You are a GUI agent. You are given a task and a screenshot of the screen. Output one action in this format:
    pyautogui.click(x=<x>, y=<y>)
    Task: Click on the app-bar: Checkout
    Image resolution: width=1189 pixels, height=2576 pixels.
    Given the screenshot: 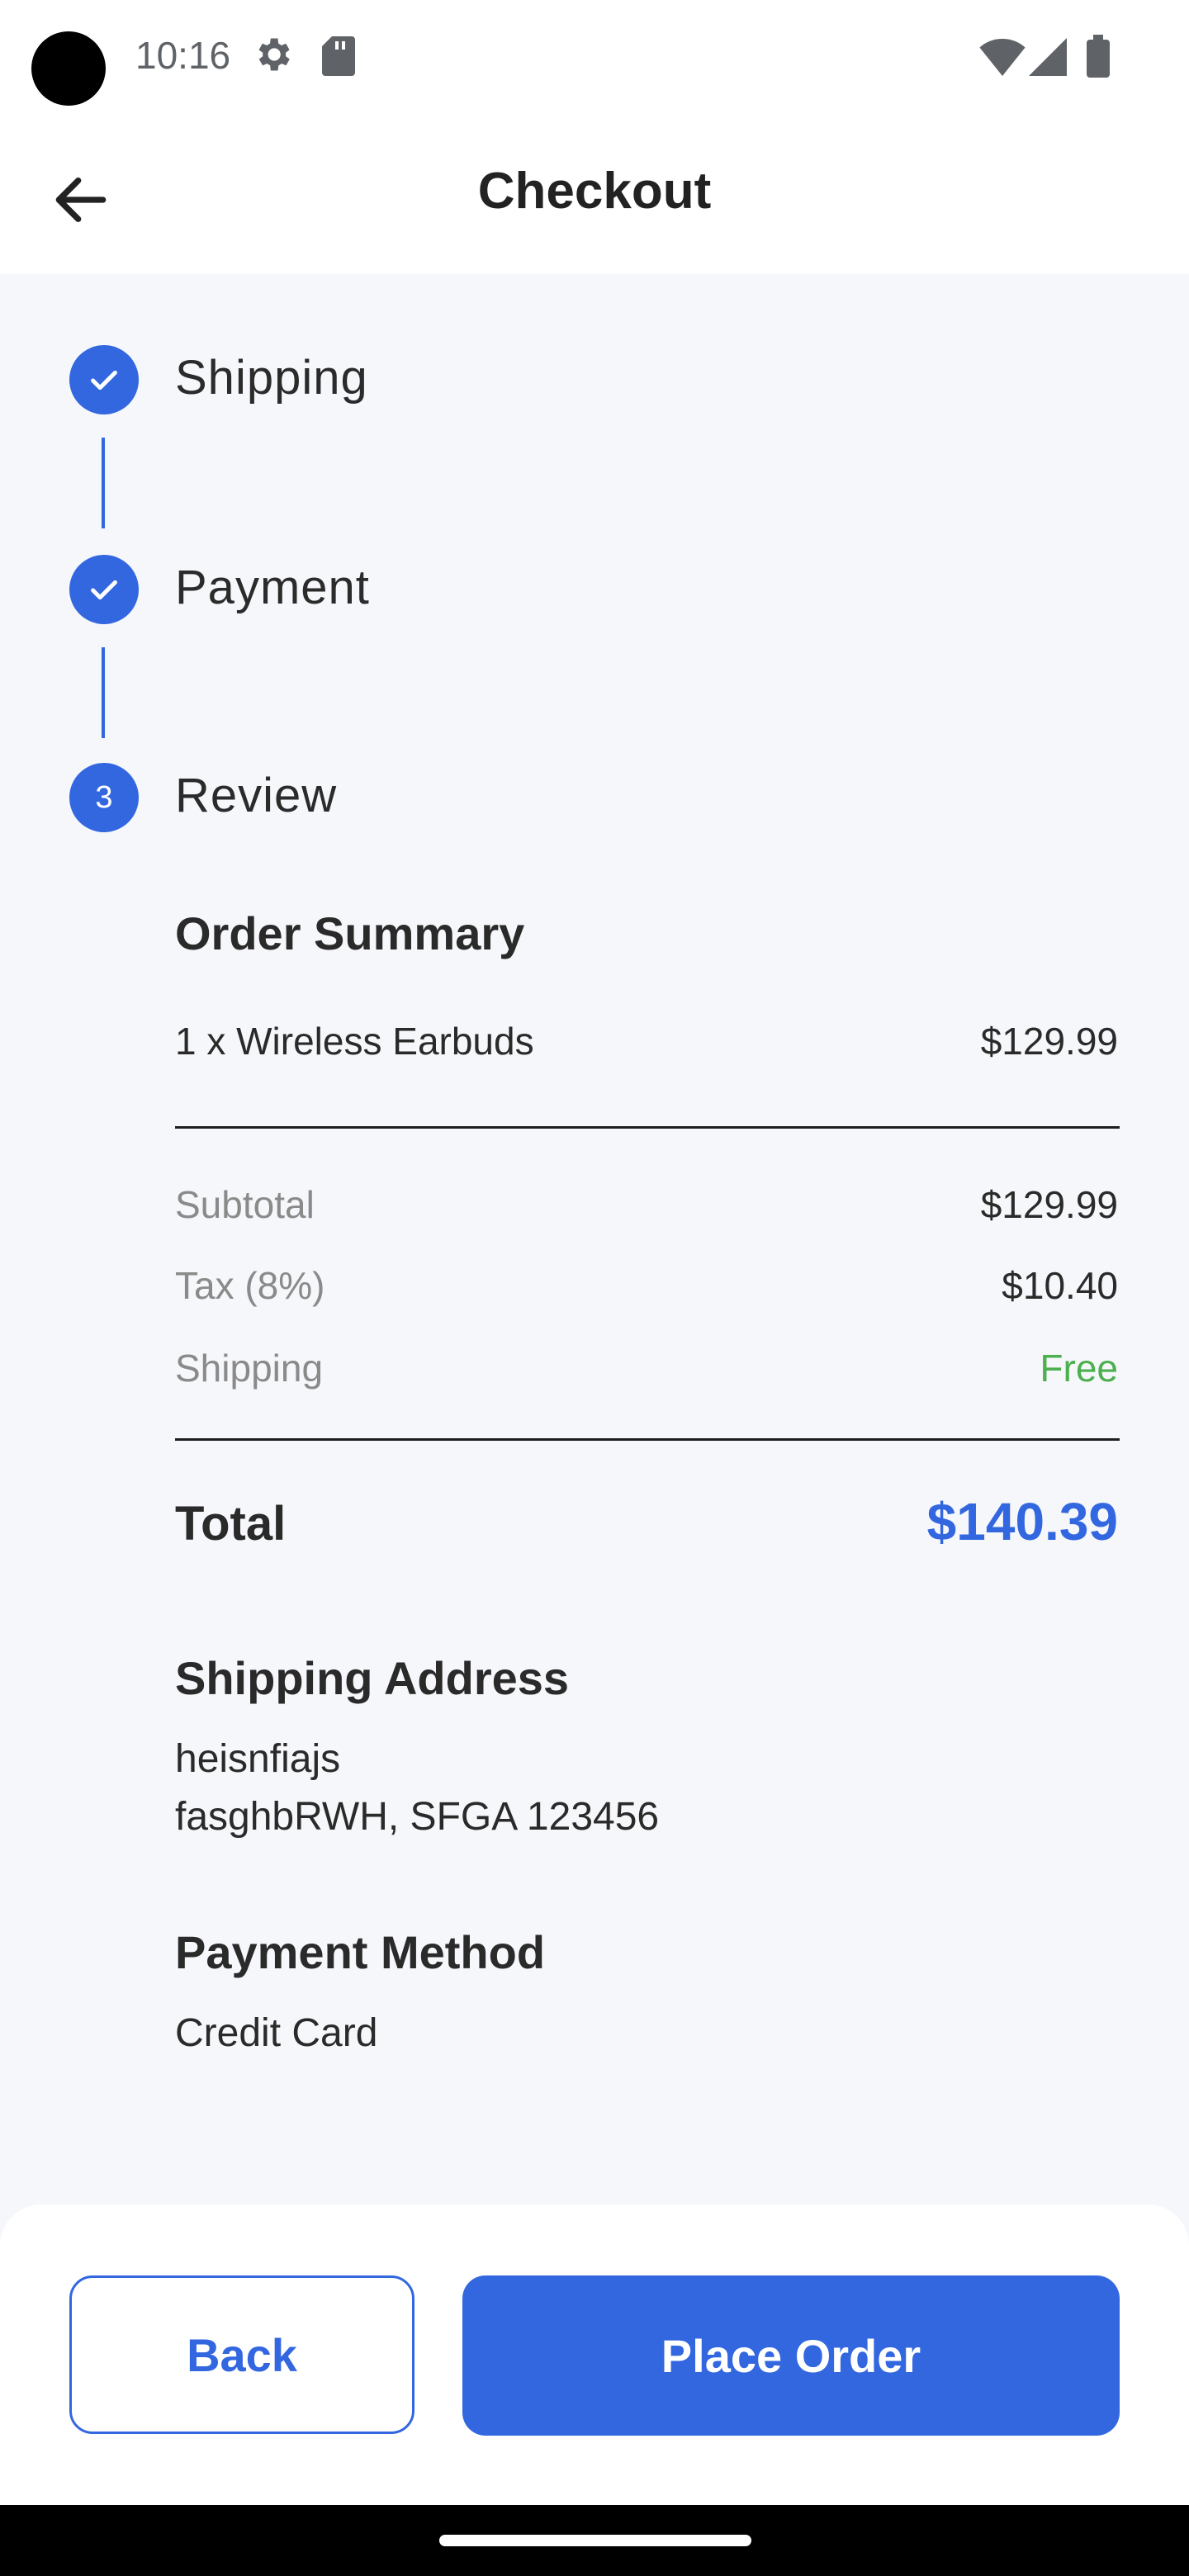 What is the action you would take?
    pyautogui.click(x=594, y=199)
    